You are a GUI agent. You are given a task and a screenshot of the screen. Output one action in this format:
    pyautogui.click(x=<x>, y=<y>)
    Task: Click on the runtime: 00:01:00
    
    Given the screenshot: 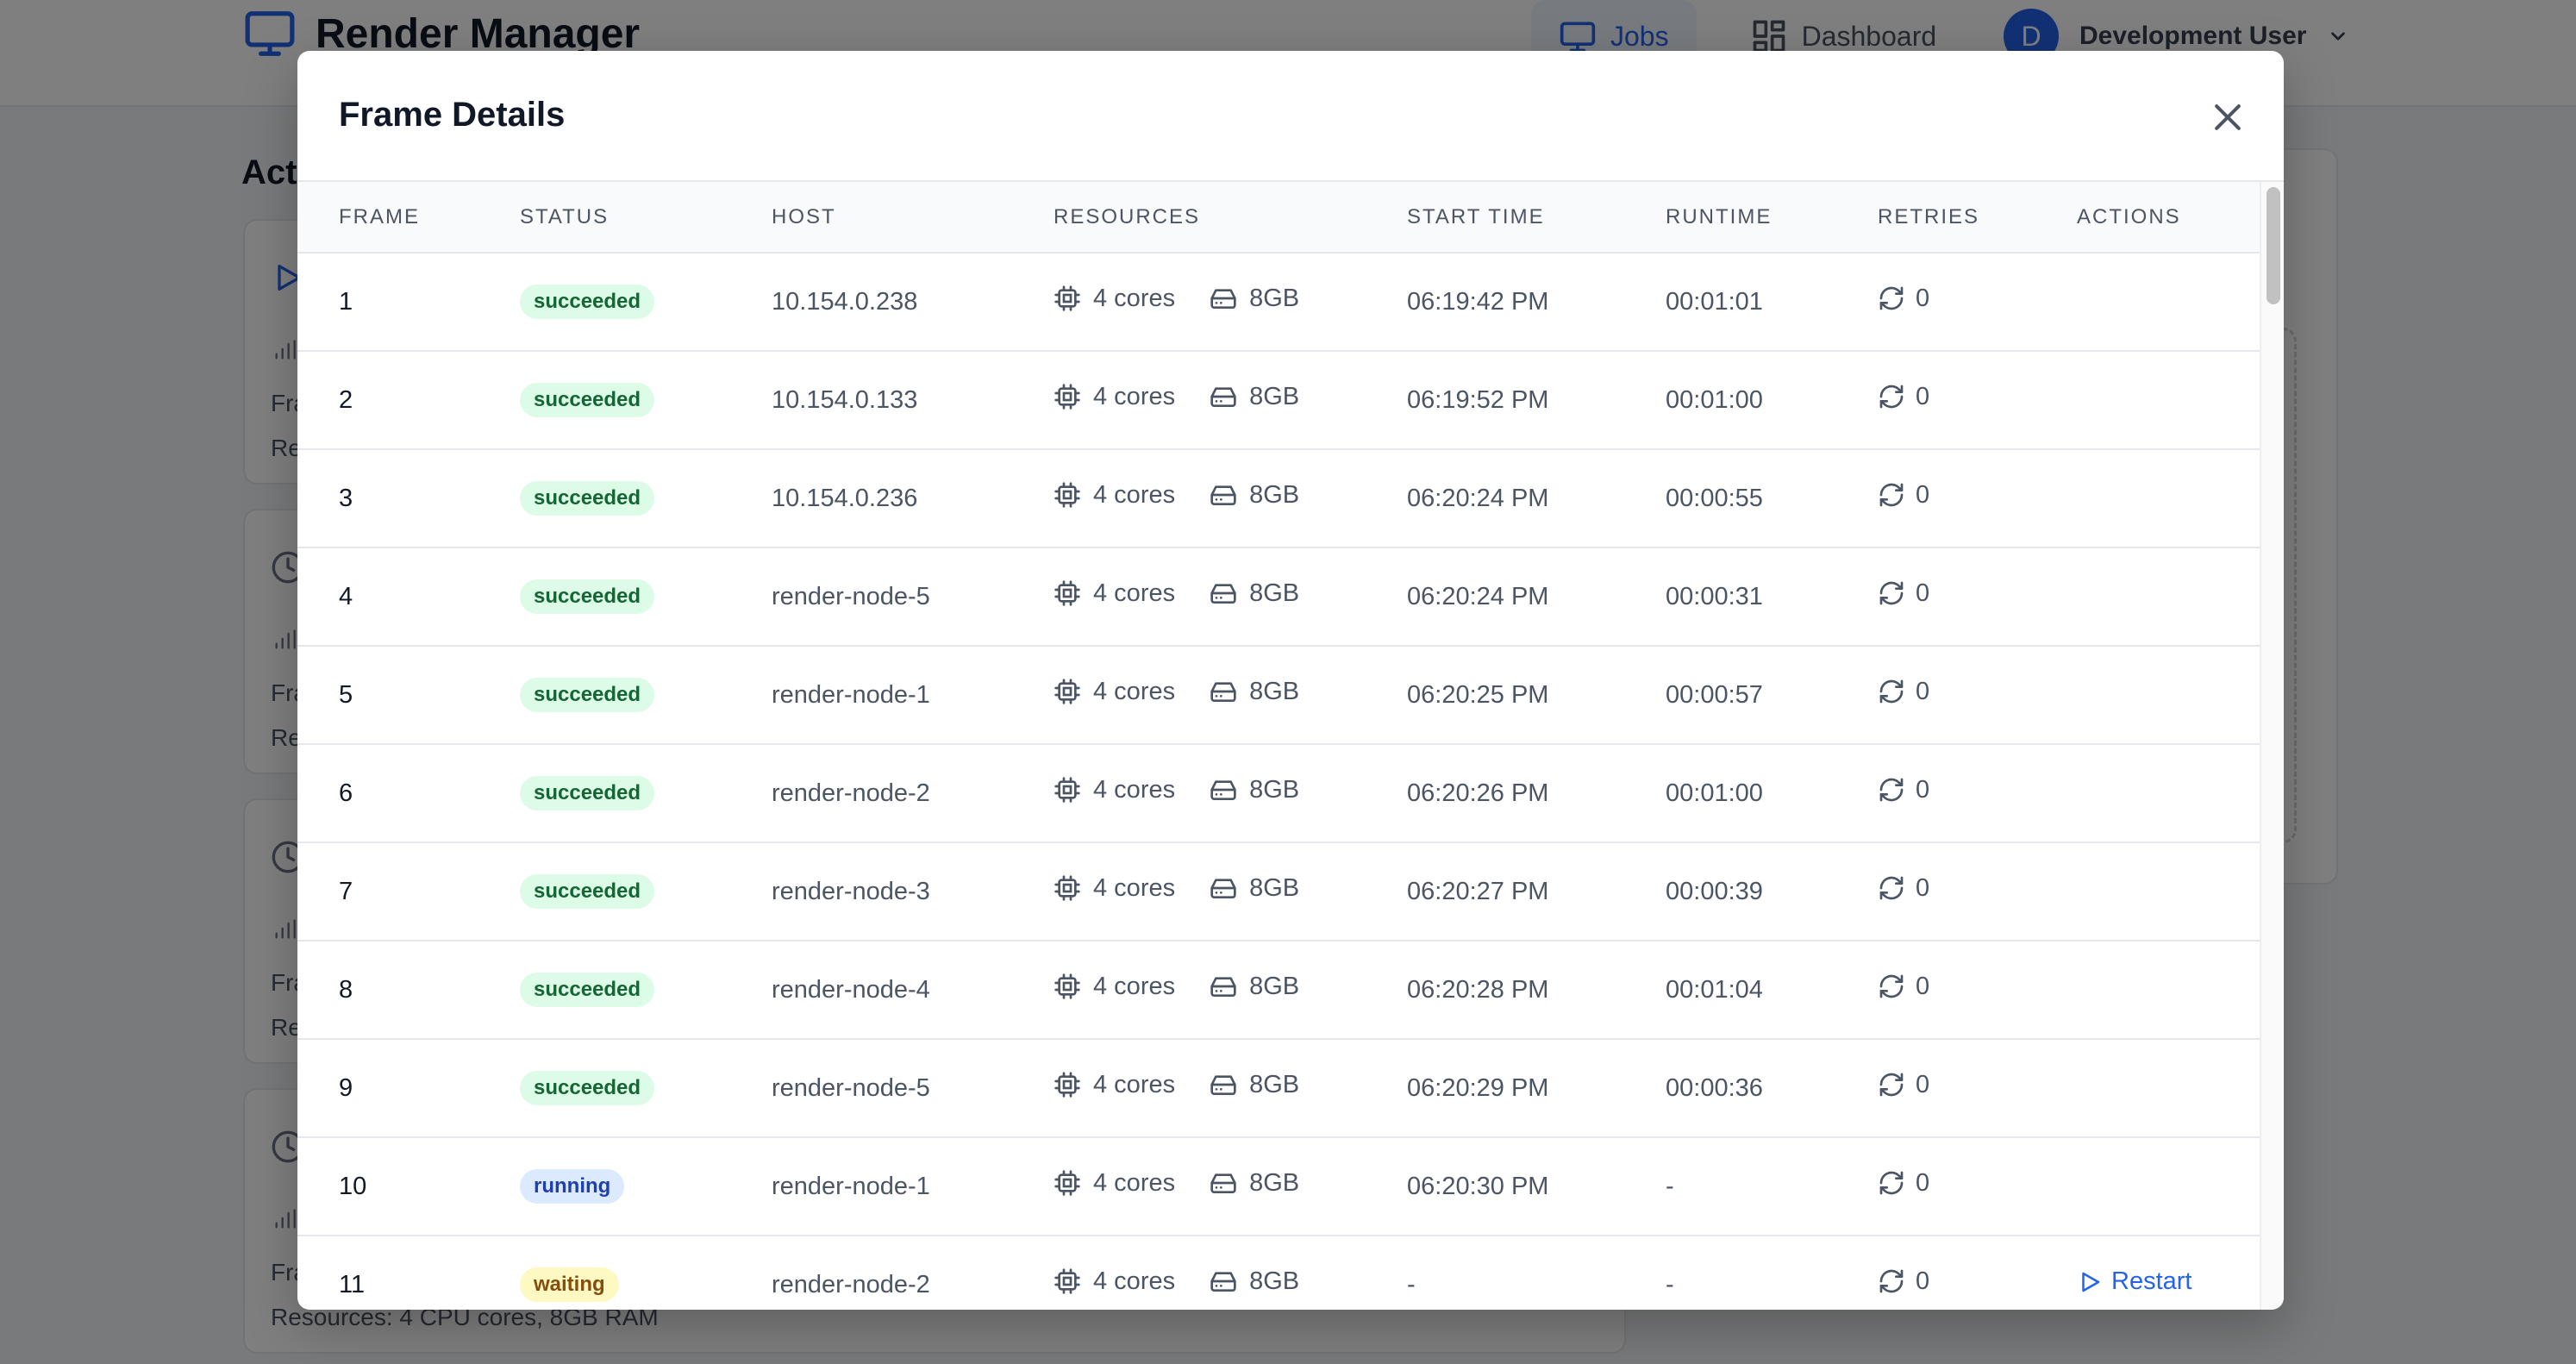 What is the action you would take?
    pyautogui.click(x=1714, y=793)
    